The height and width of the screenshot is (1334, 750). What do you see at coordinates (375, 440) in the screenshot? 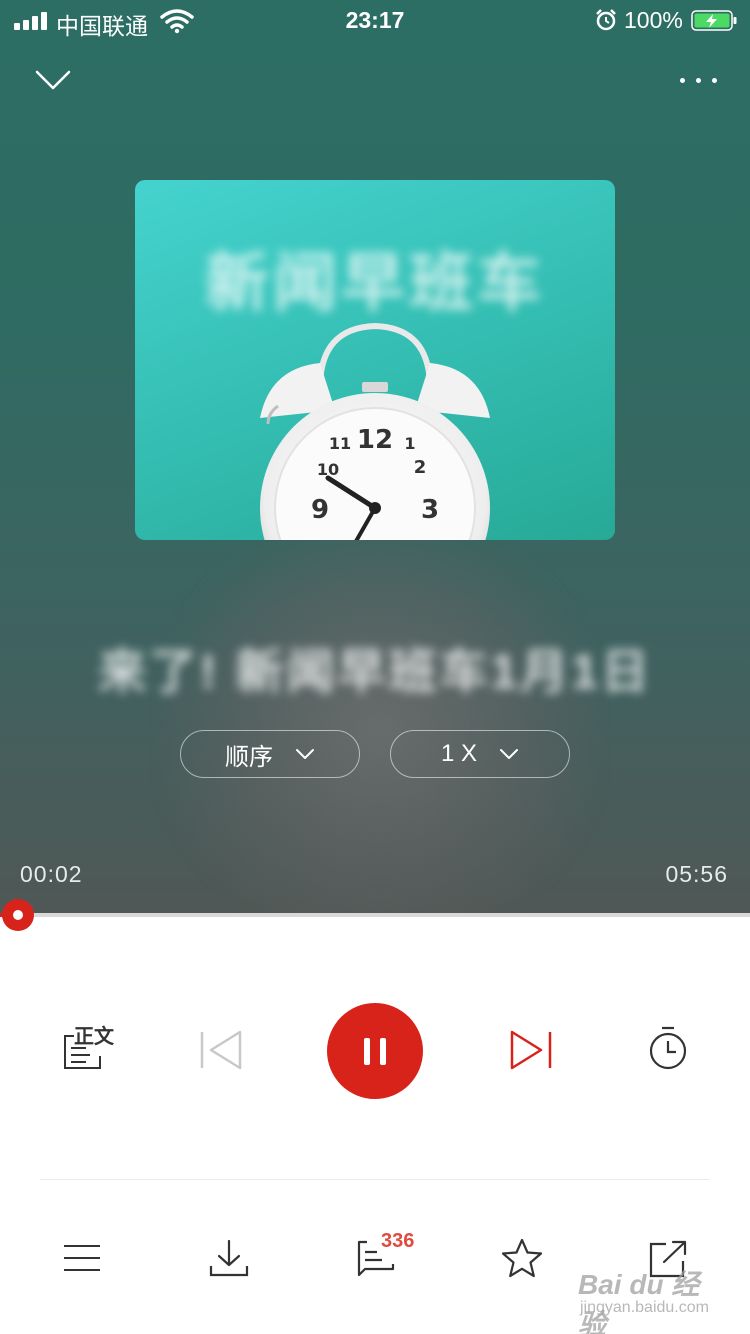
I see `svg-text: 12` at bounding box center [375, 440].